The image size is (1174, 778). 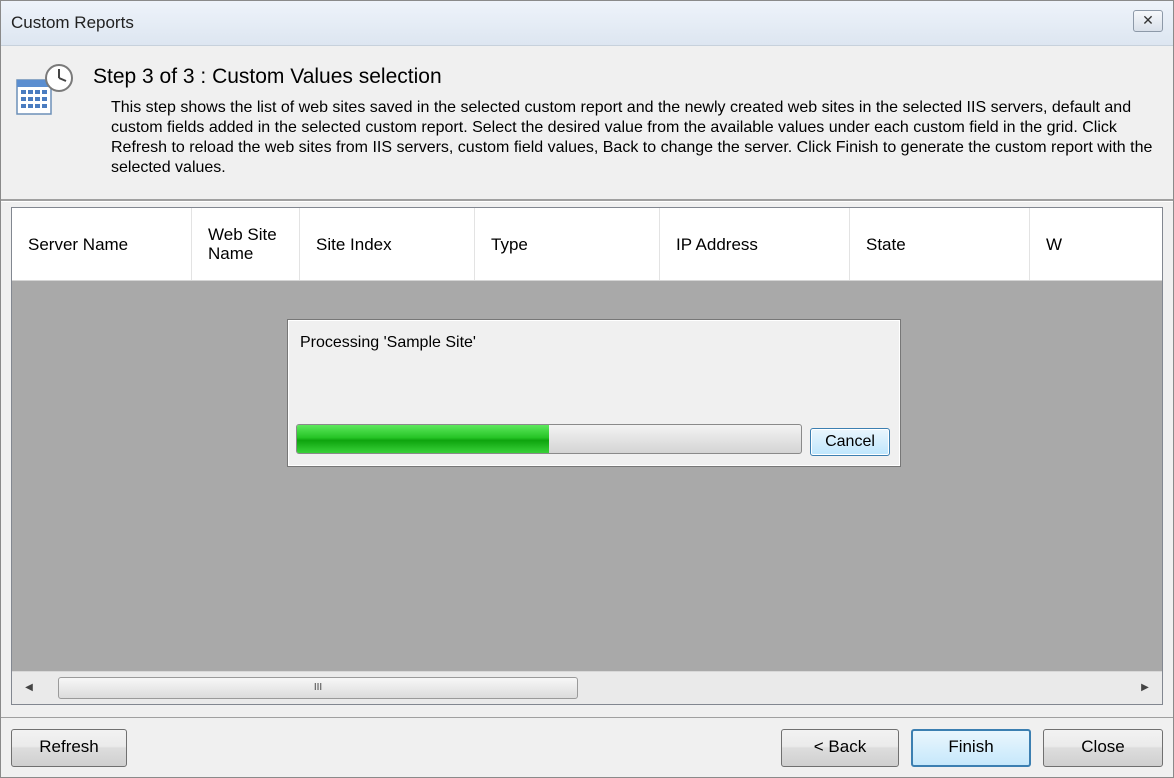 What do you see at coordinates (267, 76) in the screenshot?
I see `step-title: Step 3 of 3 : Custom Values selection` at bounding box center [267, 76].